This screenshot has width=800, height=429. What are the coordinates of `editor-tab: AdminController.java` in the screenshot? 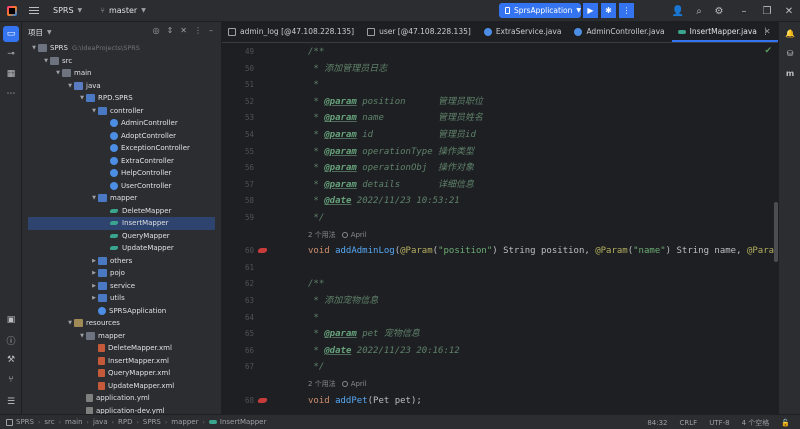 It's located at (619, 32).